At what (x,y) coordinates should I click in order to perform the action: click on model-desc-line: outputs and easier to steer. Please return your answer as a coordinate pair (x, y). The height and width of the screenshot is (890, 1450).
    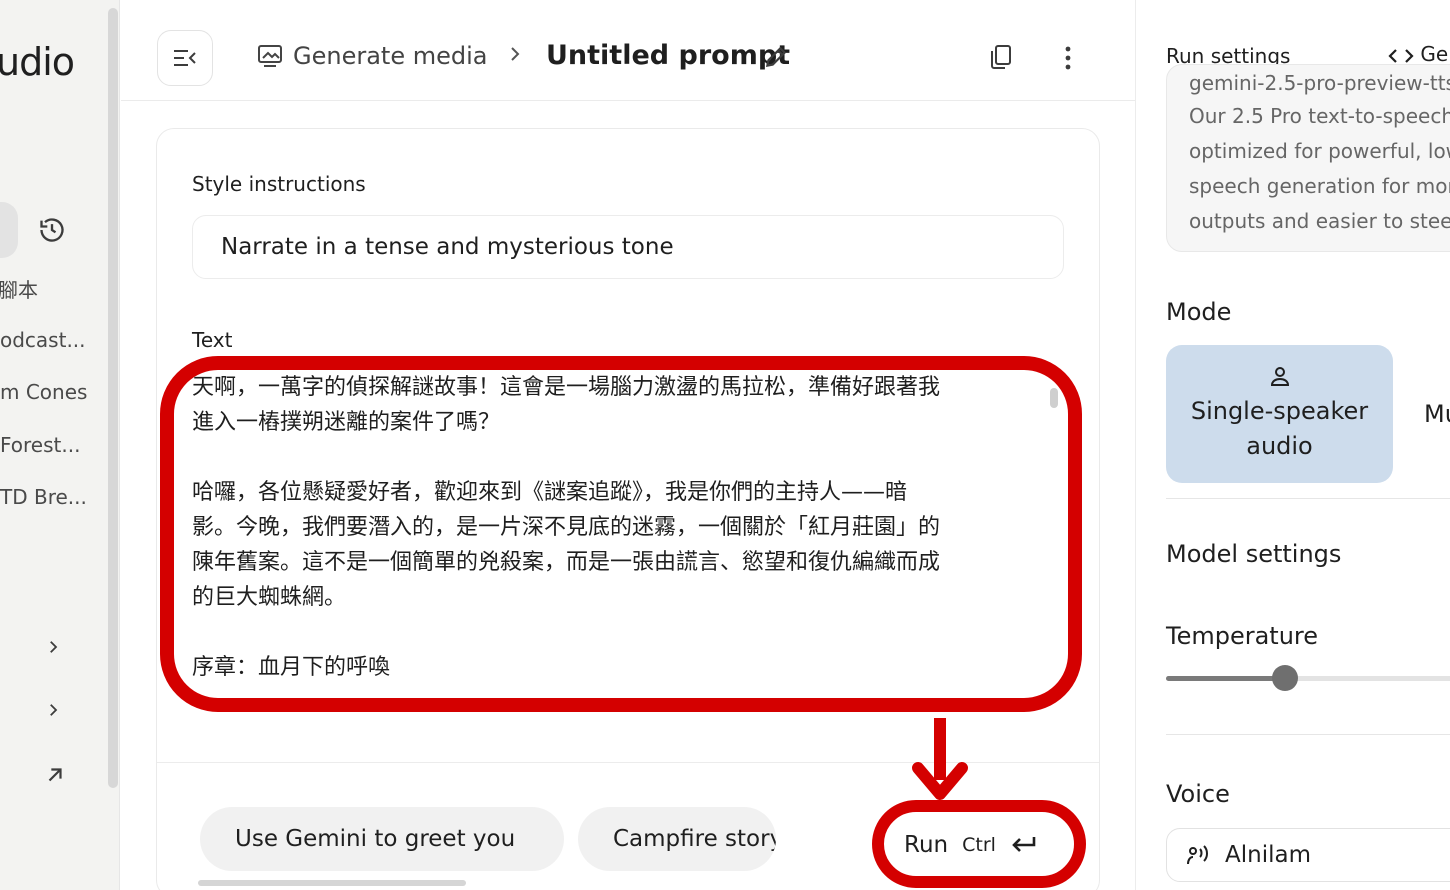
    Looking at the image, I should click on (1319, 221).